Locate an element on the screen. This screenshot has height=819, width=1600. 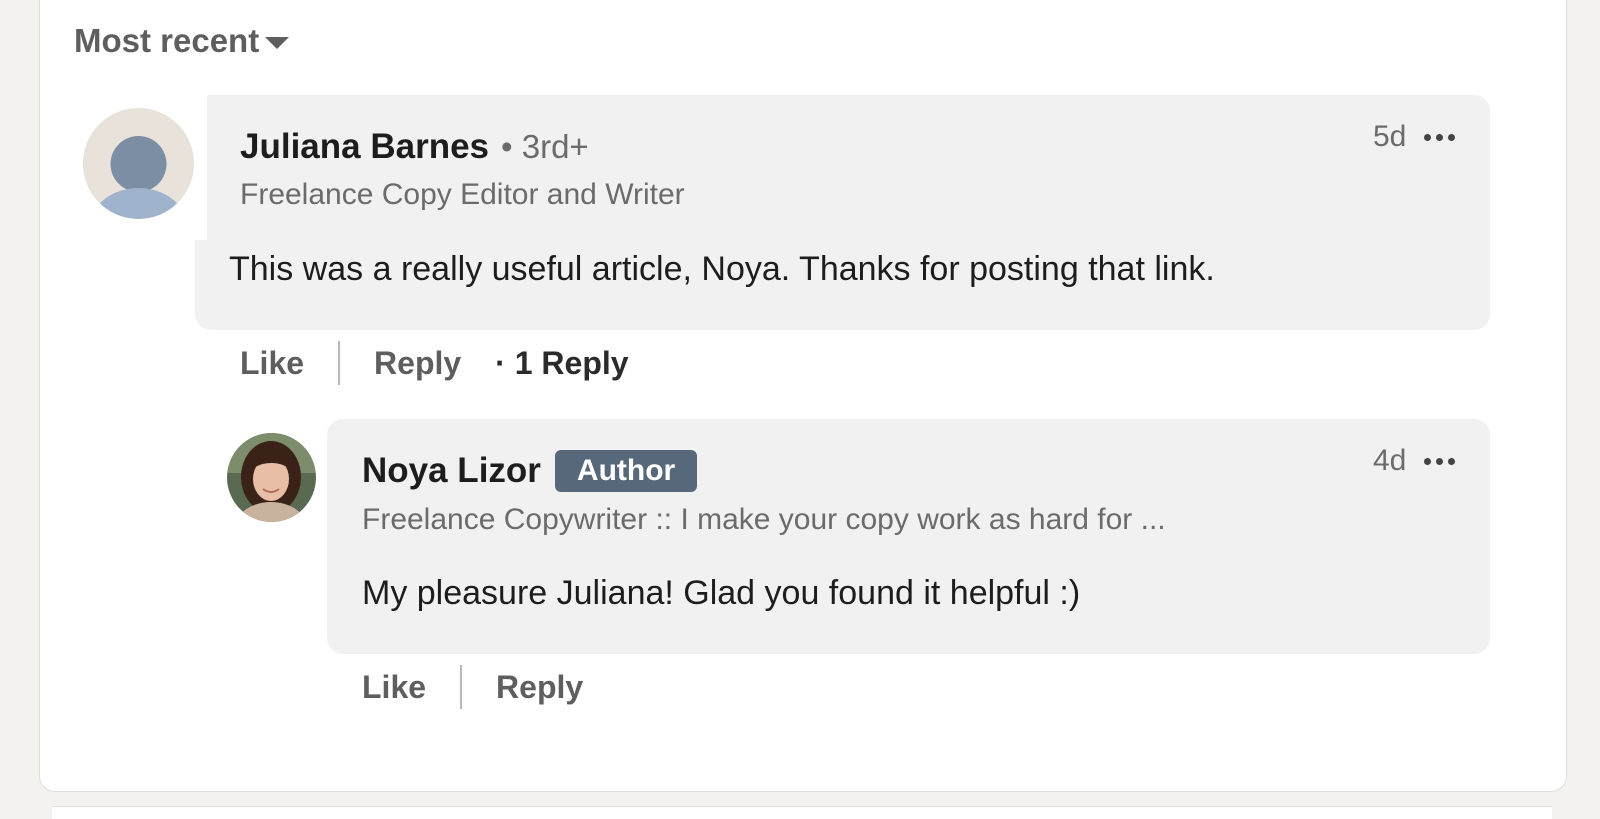
next-card-edge is located at coordinates (802, 812).